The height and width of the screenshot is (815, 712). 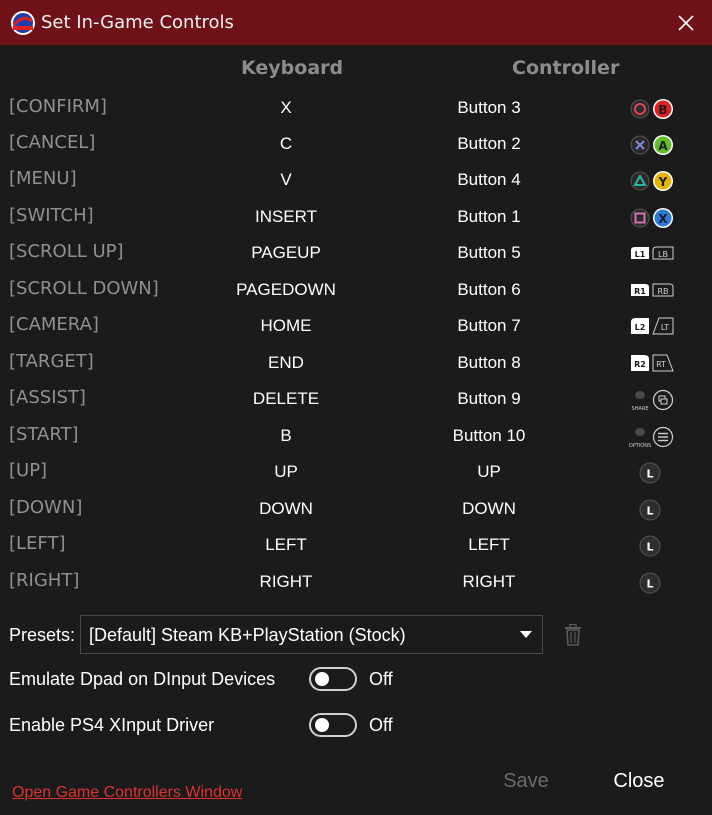 What do you see at coordinates (66, 251) in the screenshot?
I see `action-label: [SCROLL UP]` at bounding box center [66, 251].